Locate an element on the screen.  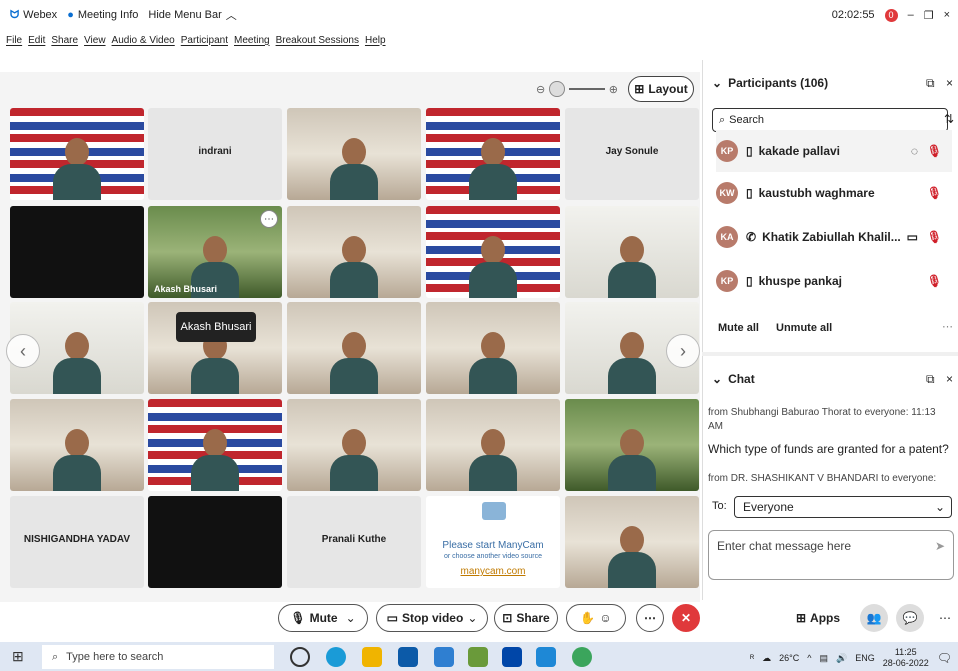
mute-all-button: Mute all is located at coordinates (738, 328).